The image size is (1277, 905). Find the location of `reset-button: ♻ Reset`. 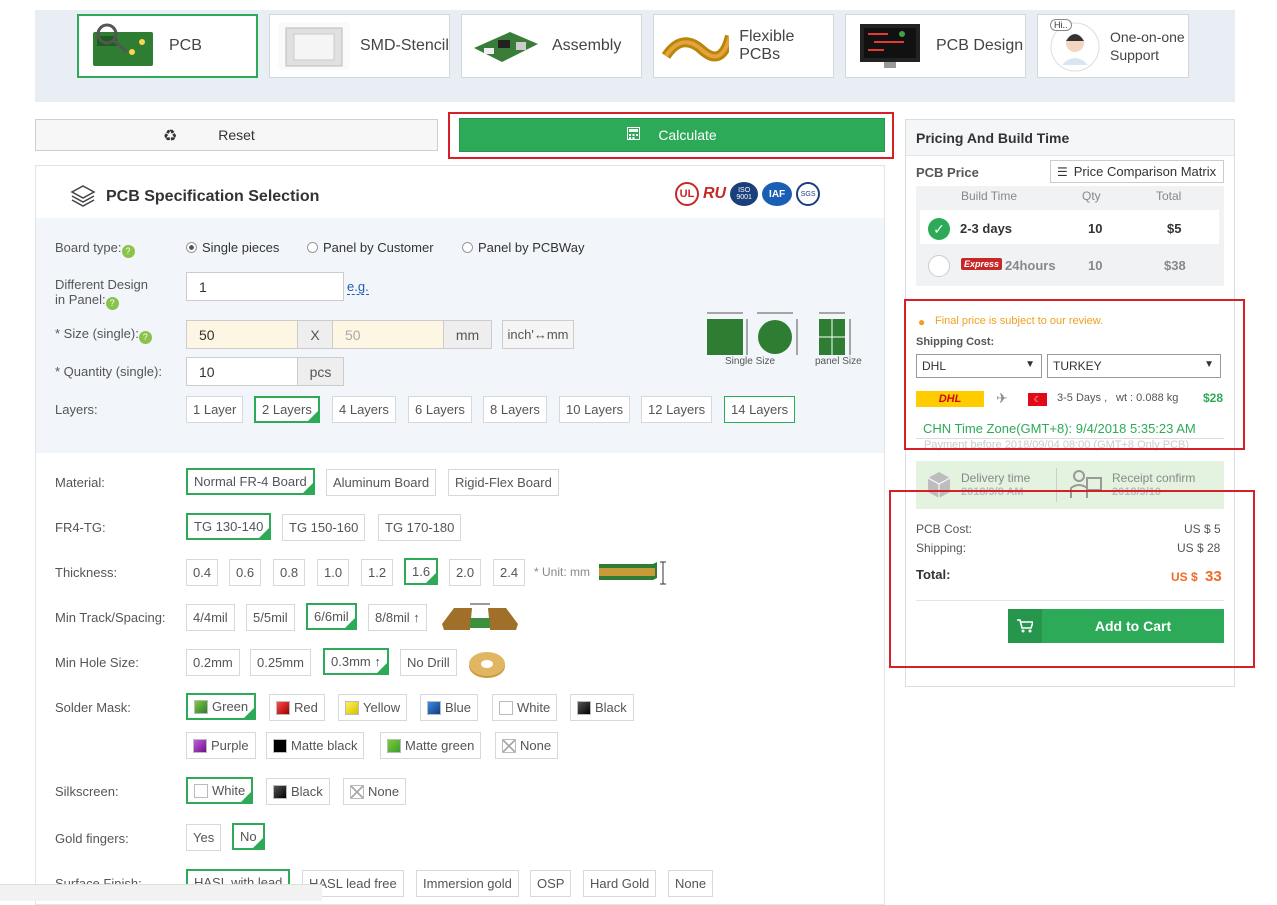

reset-button: ♻ Reset is located at coordinates (236, 135).